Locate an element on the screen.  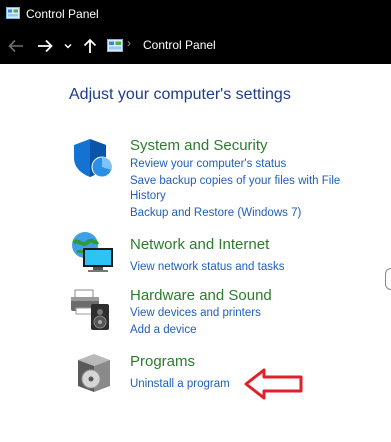
link-review-computer-status: Review your computer's status is located at coordinates (208, 164).